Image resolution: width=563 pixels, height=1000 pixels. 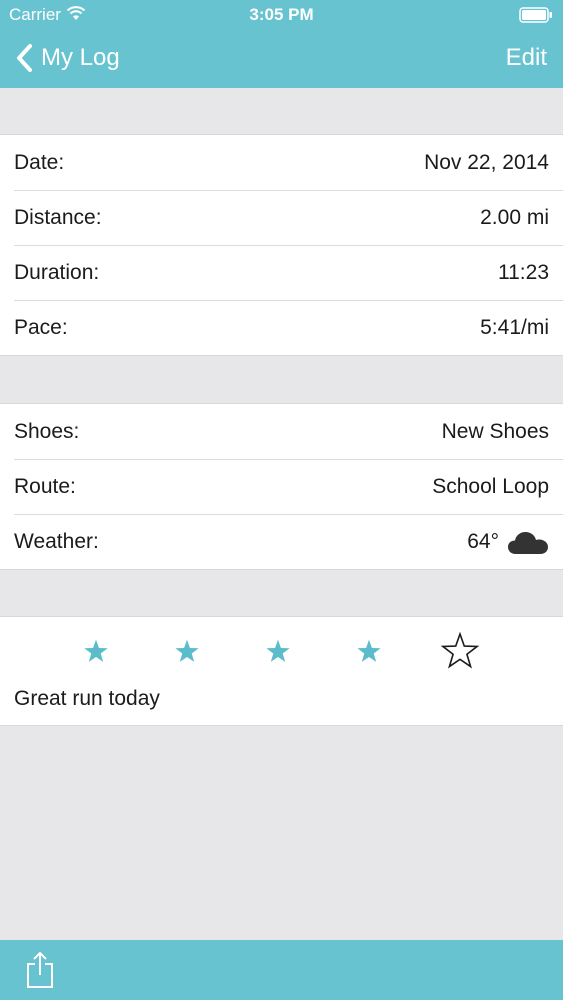 I want to click on route-label: Route:, so click(x=45, y=486).